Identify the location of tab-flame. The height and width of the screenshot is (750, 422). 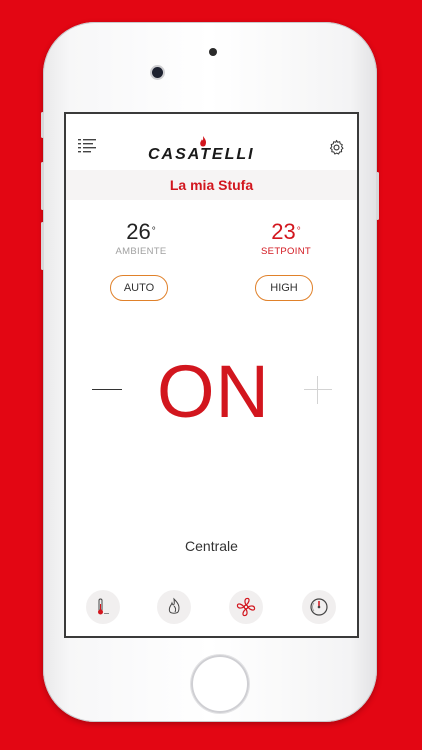
(174, 607).